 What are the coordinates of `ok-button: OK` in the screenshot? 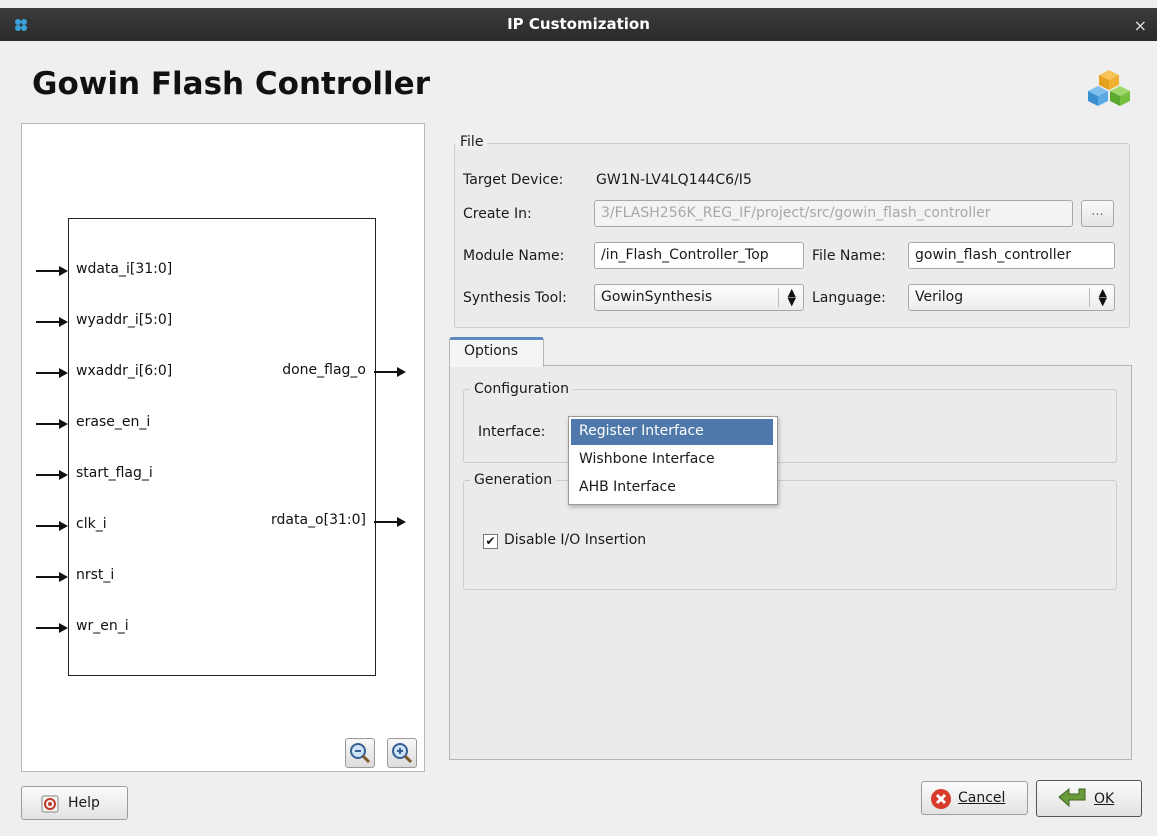 It's located at (1089, 798).